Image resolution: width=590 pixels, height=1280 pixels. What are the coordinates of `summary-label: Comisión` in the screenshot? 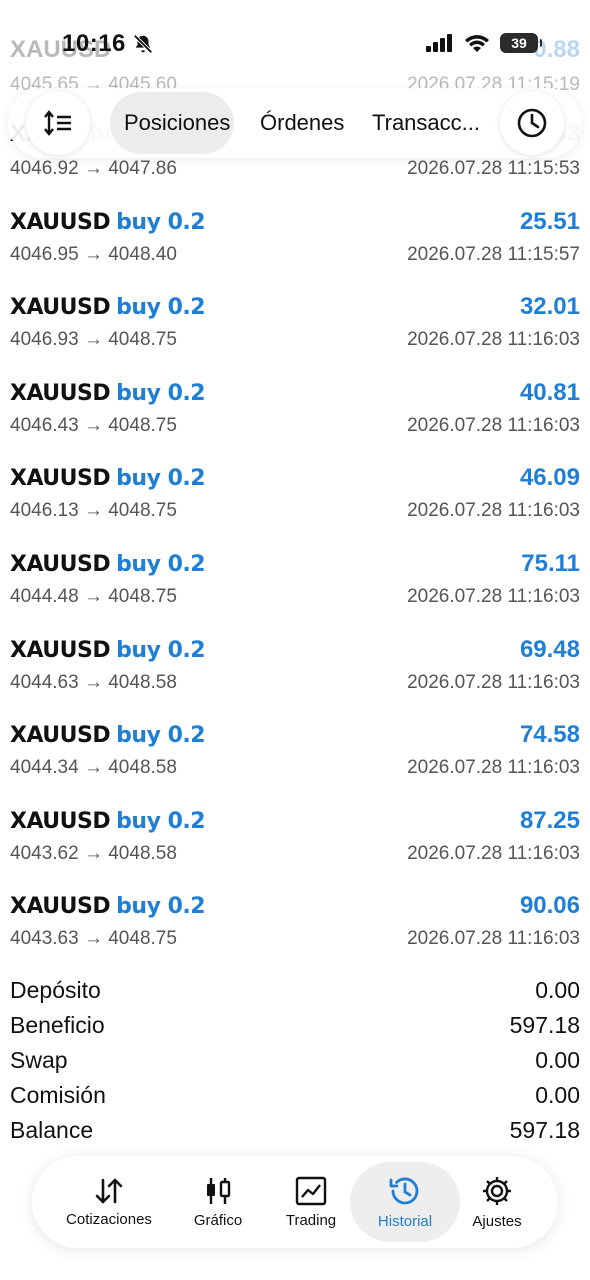 It's located at (58, 1095).